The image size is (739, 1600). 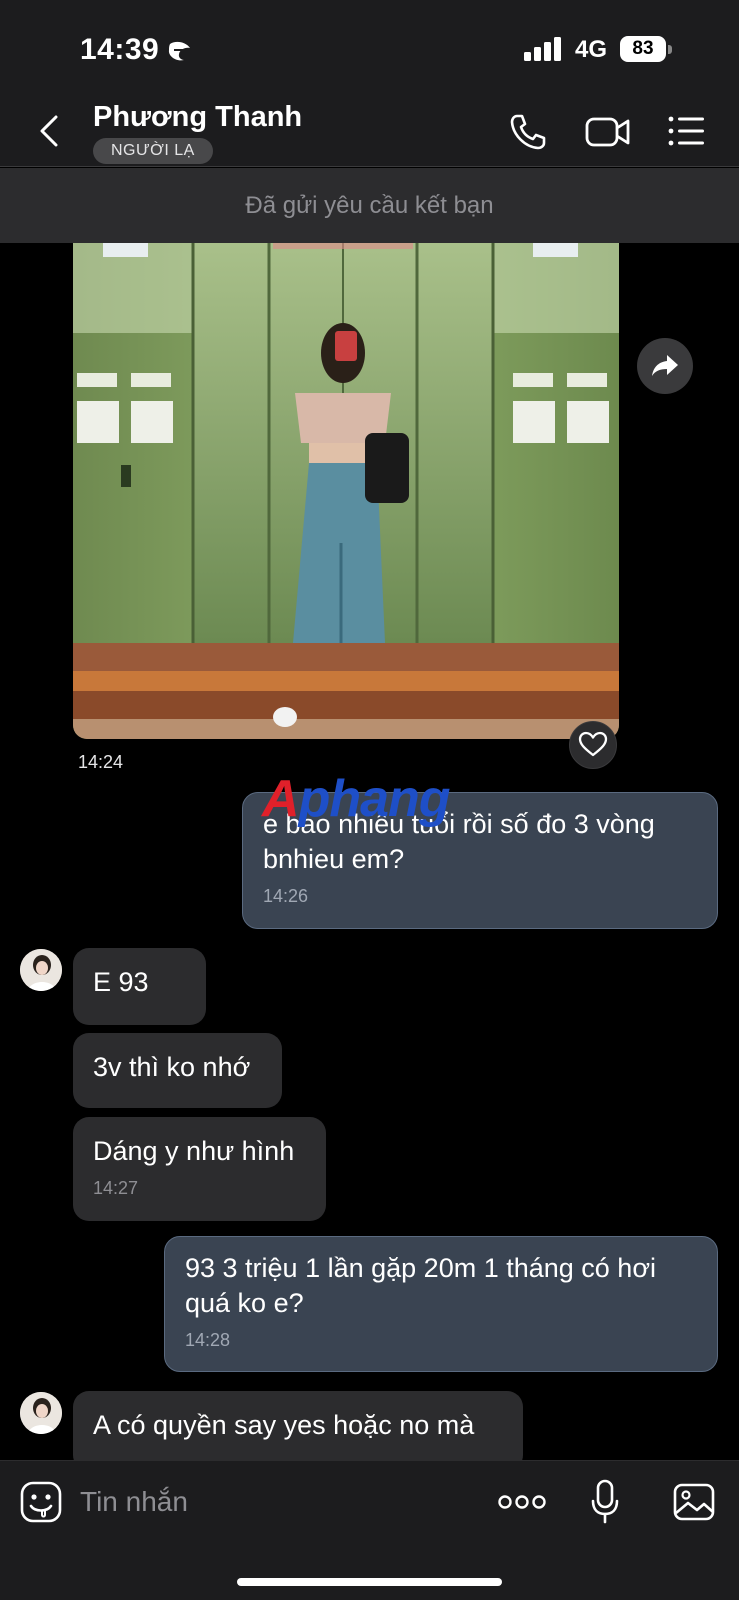 I want to click on message-time: 14:26, so click(x=286, y=896).